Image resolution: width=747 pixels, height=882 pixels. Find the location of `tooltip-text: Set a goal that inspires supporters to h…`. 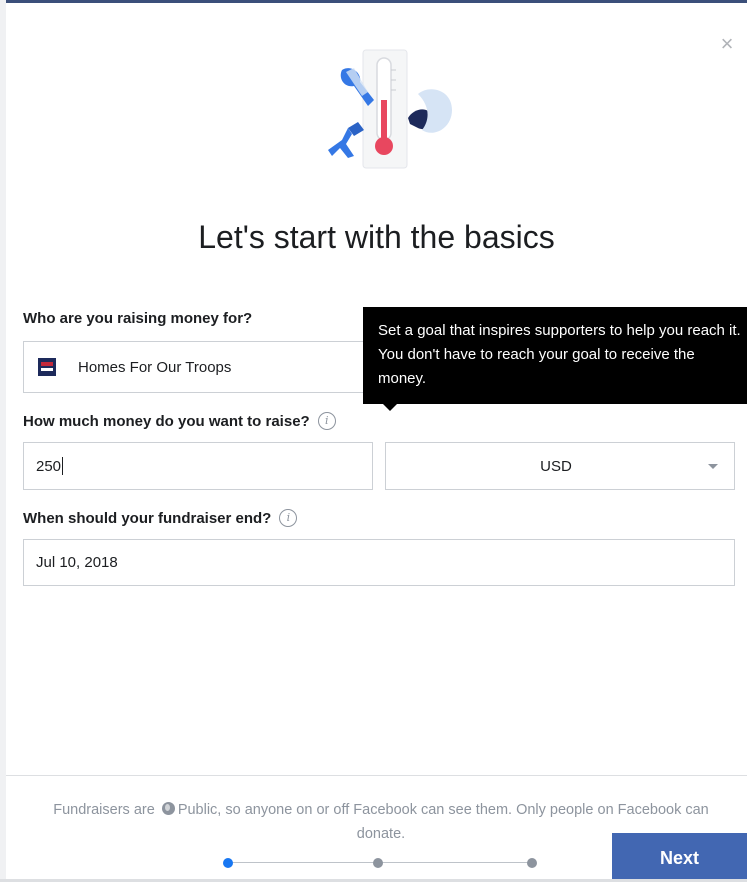

tooltip-text: Set a goal that inspires supporters to h… is located at coordinates (559, 354).